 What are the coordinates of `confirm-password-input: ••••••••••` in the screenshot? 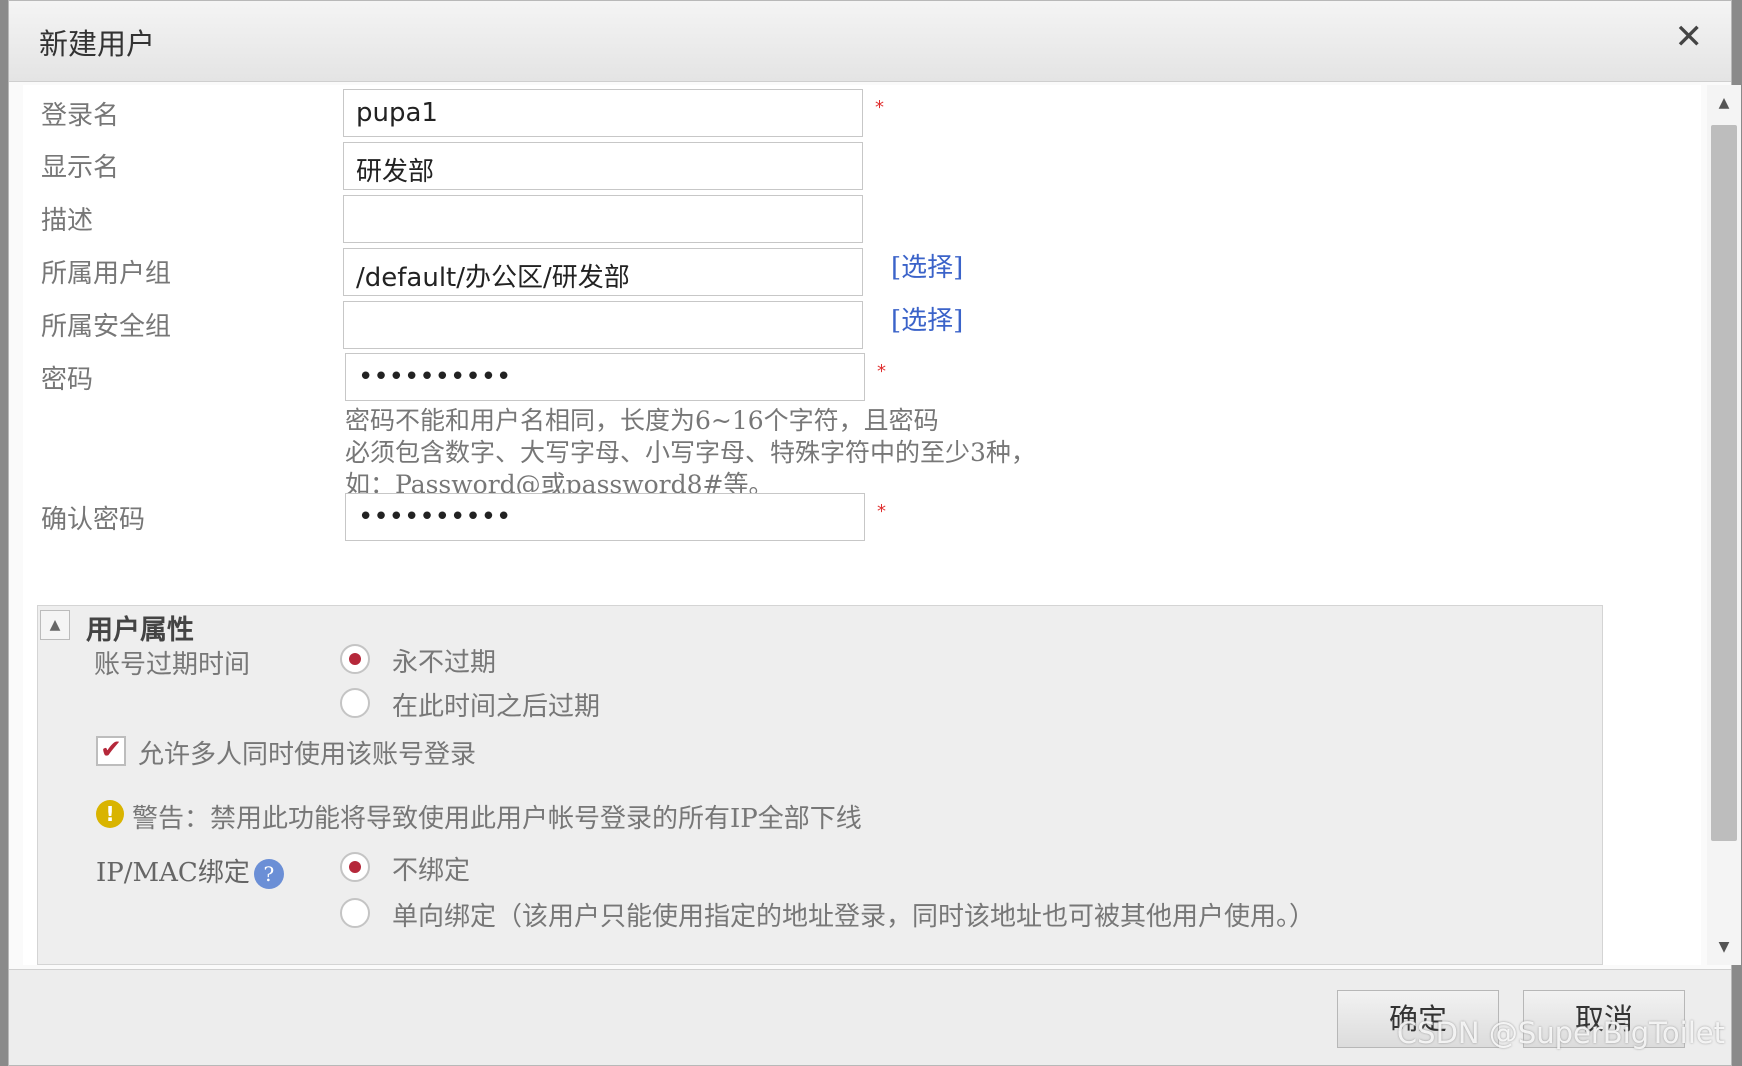 It's located at (605, 517).